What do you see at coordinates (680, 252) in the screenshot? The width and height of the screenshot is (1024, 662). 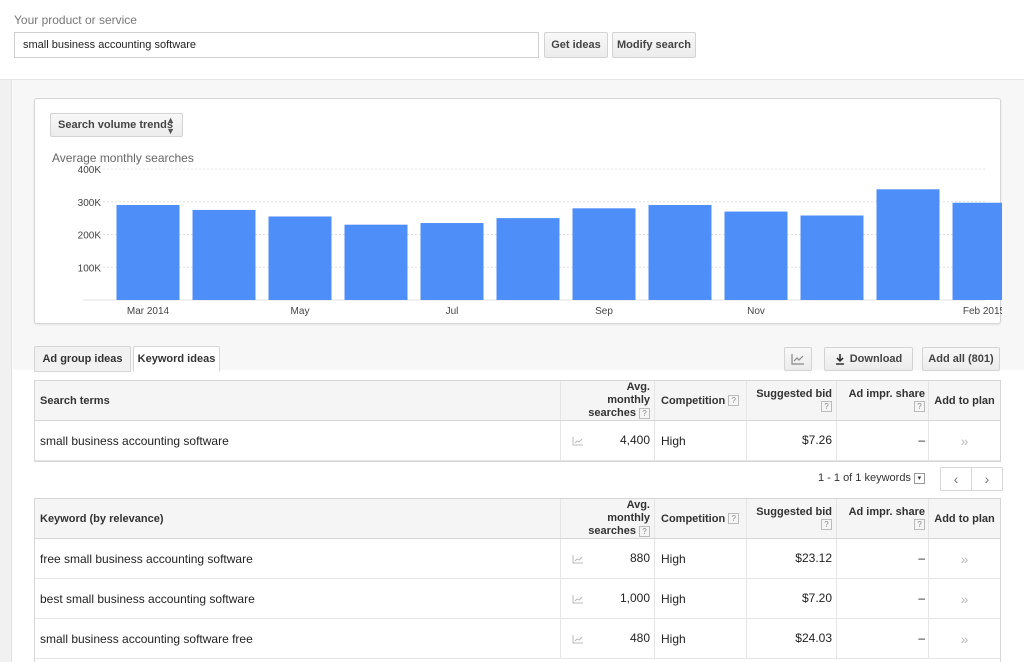 I see `bar-oct-2014` at bounding box center [680, 252].